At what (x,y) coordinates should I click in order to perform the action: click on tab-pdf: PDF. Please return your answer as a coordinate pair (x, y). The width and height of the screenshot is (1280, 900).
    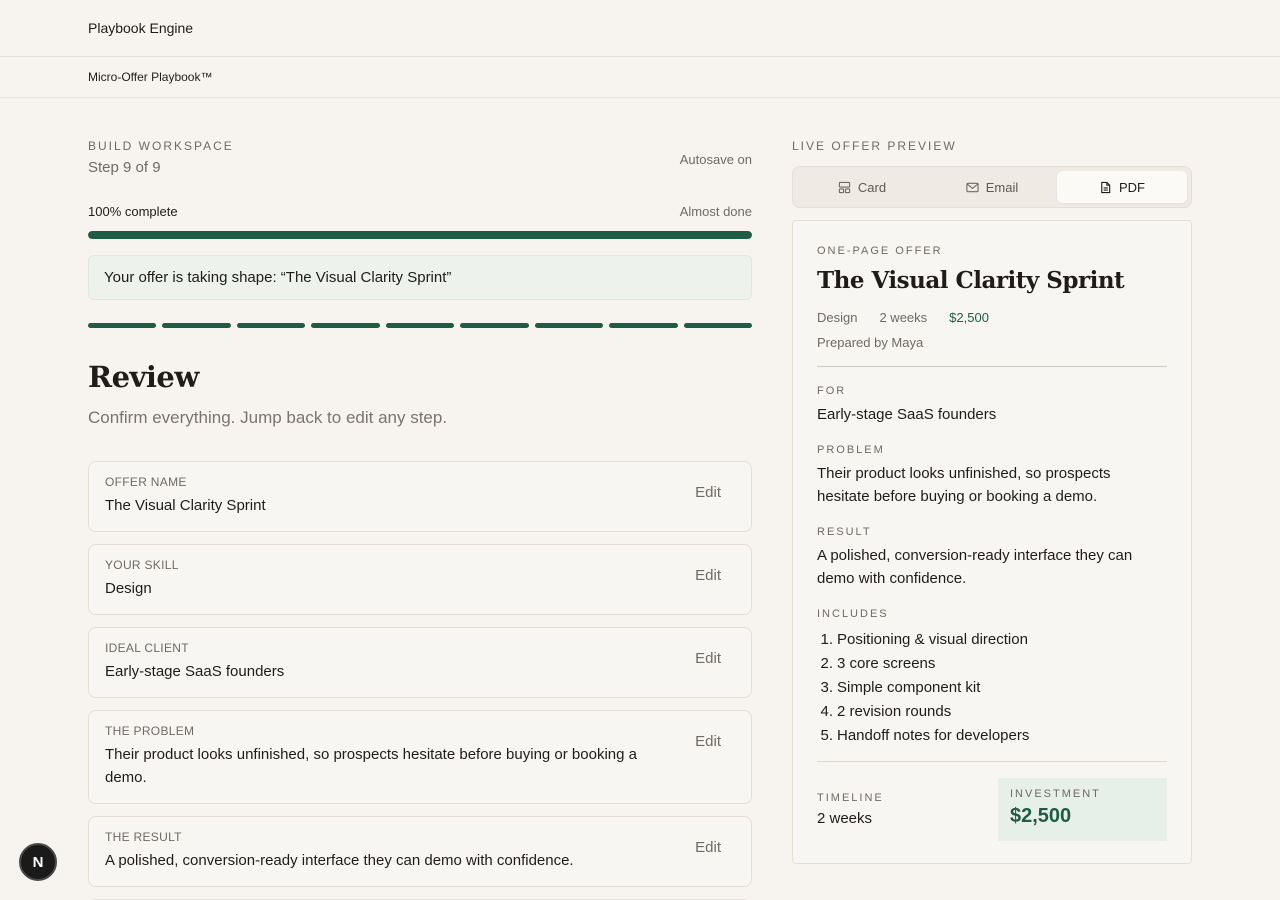
    Looking at the image, I should click on (1122, 187).